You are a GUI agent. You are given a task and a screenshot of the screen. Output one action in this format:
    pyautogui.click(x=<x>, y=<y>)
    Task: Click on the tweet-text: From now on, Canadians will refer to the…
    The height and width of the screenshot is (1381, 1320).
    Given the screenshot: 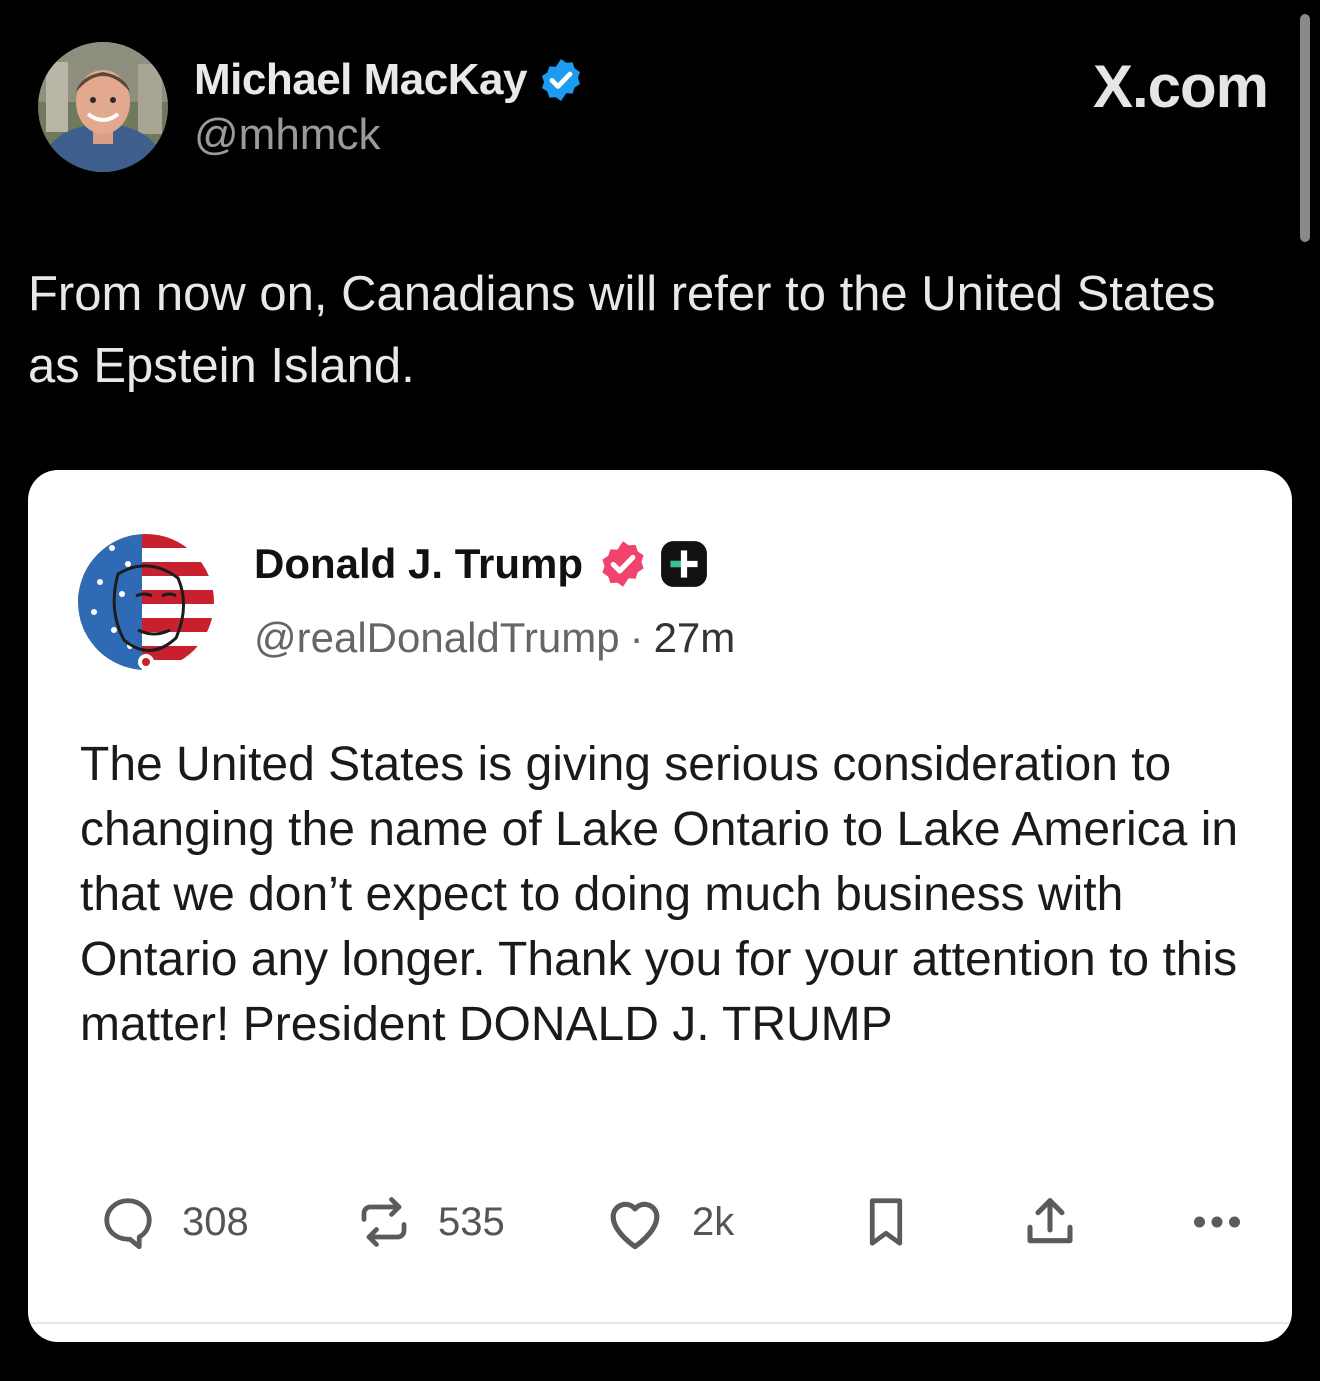 What is the action you would take?
    pyautogui.click(x=622, y=330)
    